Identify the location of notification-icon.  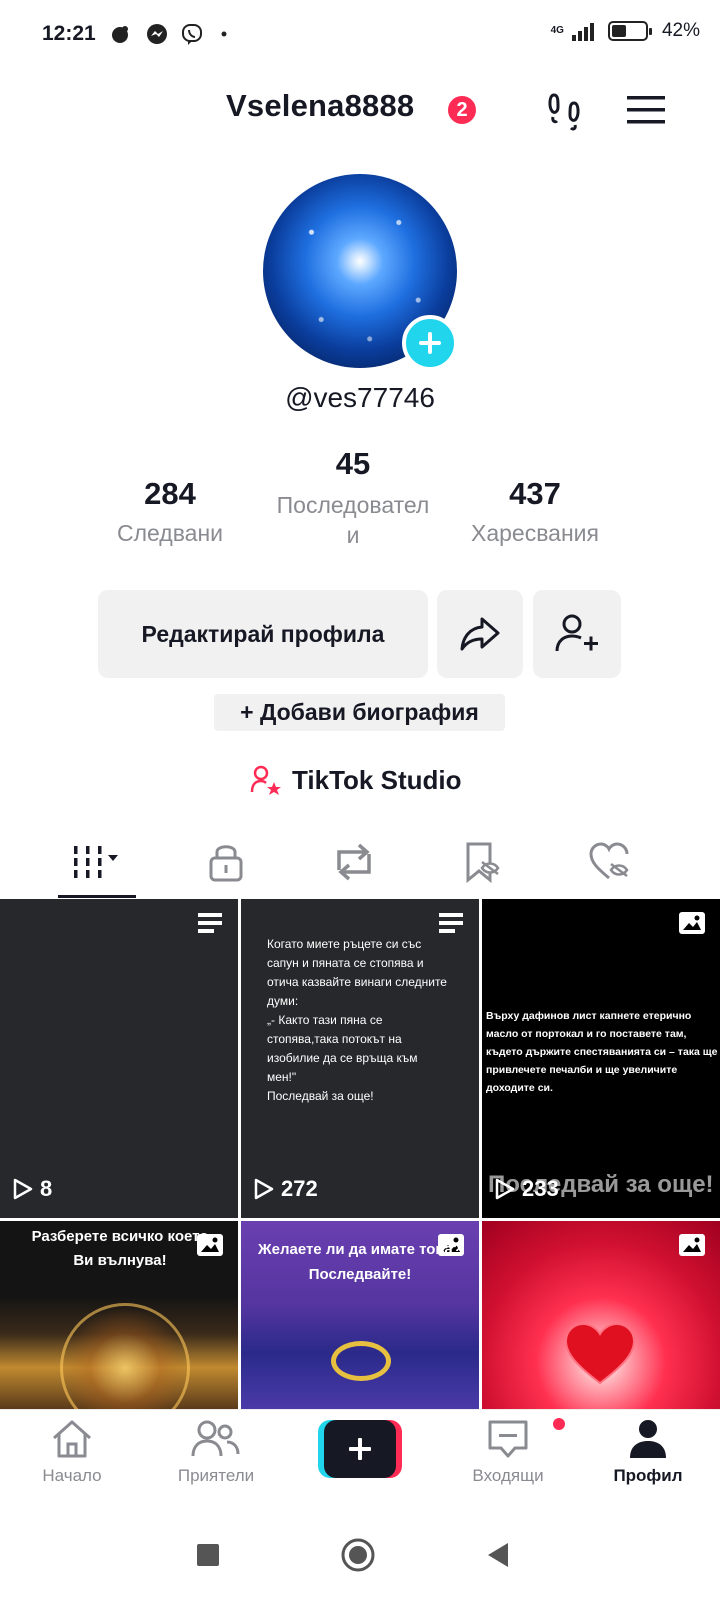
(120, 34).